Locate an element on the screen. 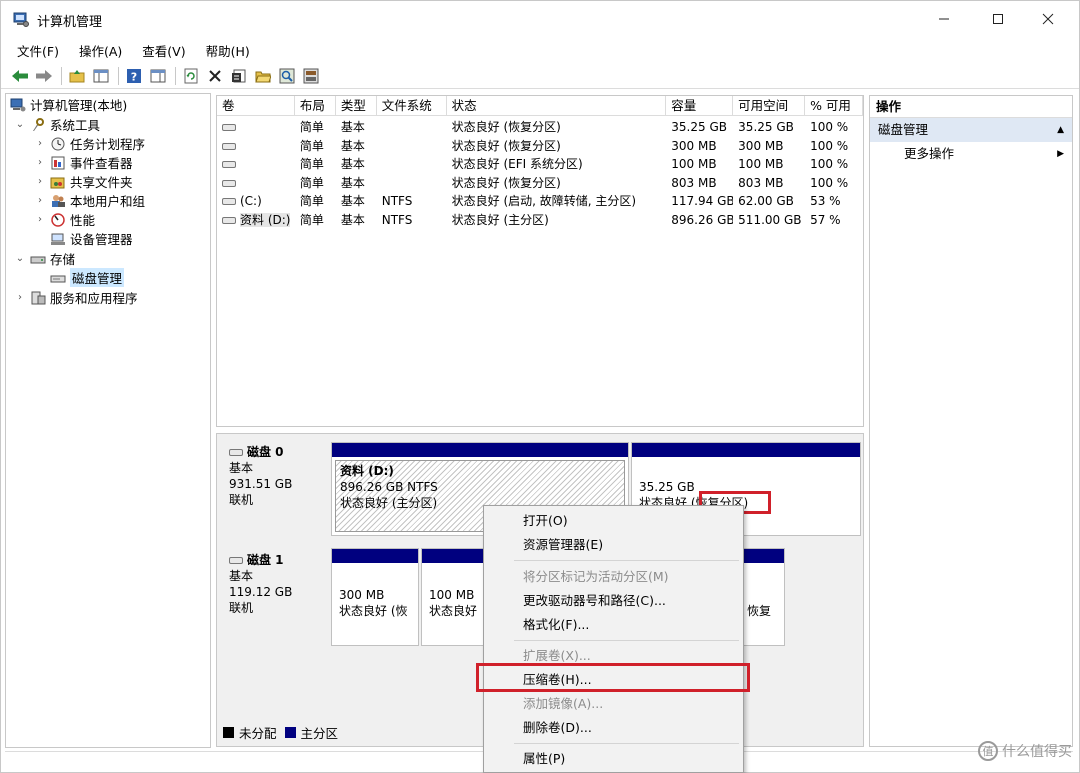  open-icon is located at coordinates (263, 76).